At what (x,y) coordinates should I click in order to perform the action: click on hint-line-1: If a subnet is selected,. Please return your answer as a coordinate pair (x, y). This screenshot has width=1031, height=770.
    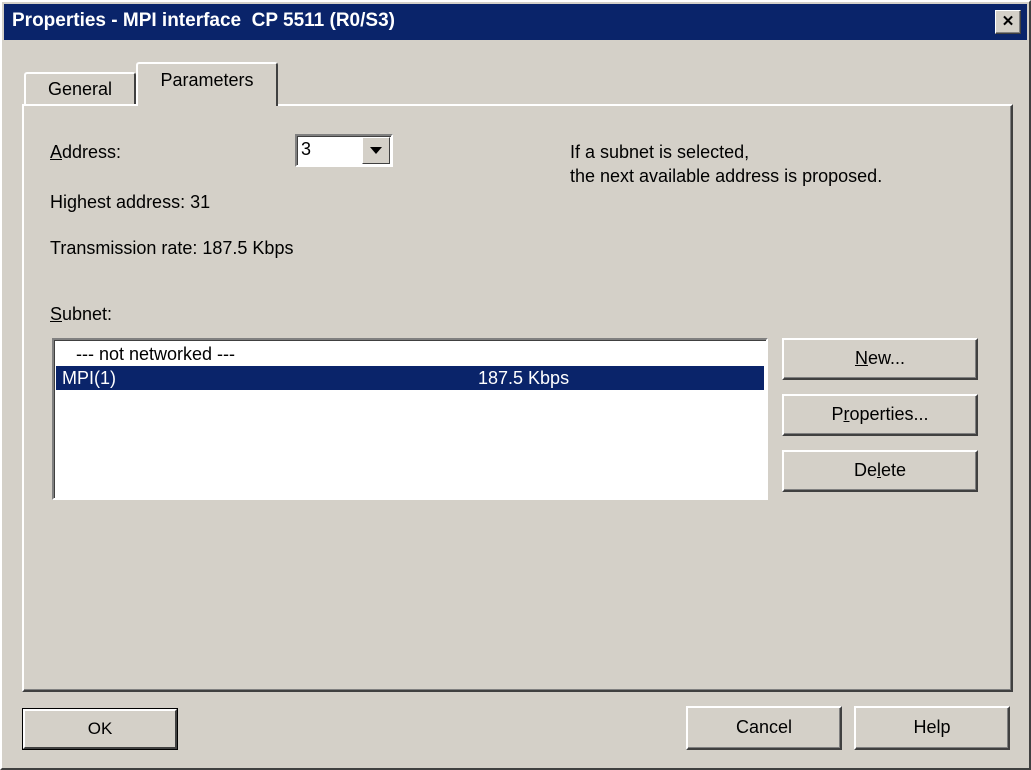
    Looking at the image, I should click on (660, 152).